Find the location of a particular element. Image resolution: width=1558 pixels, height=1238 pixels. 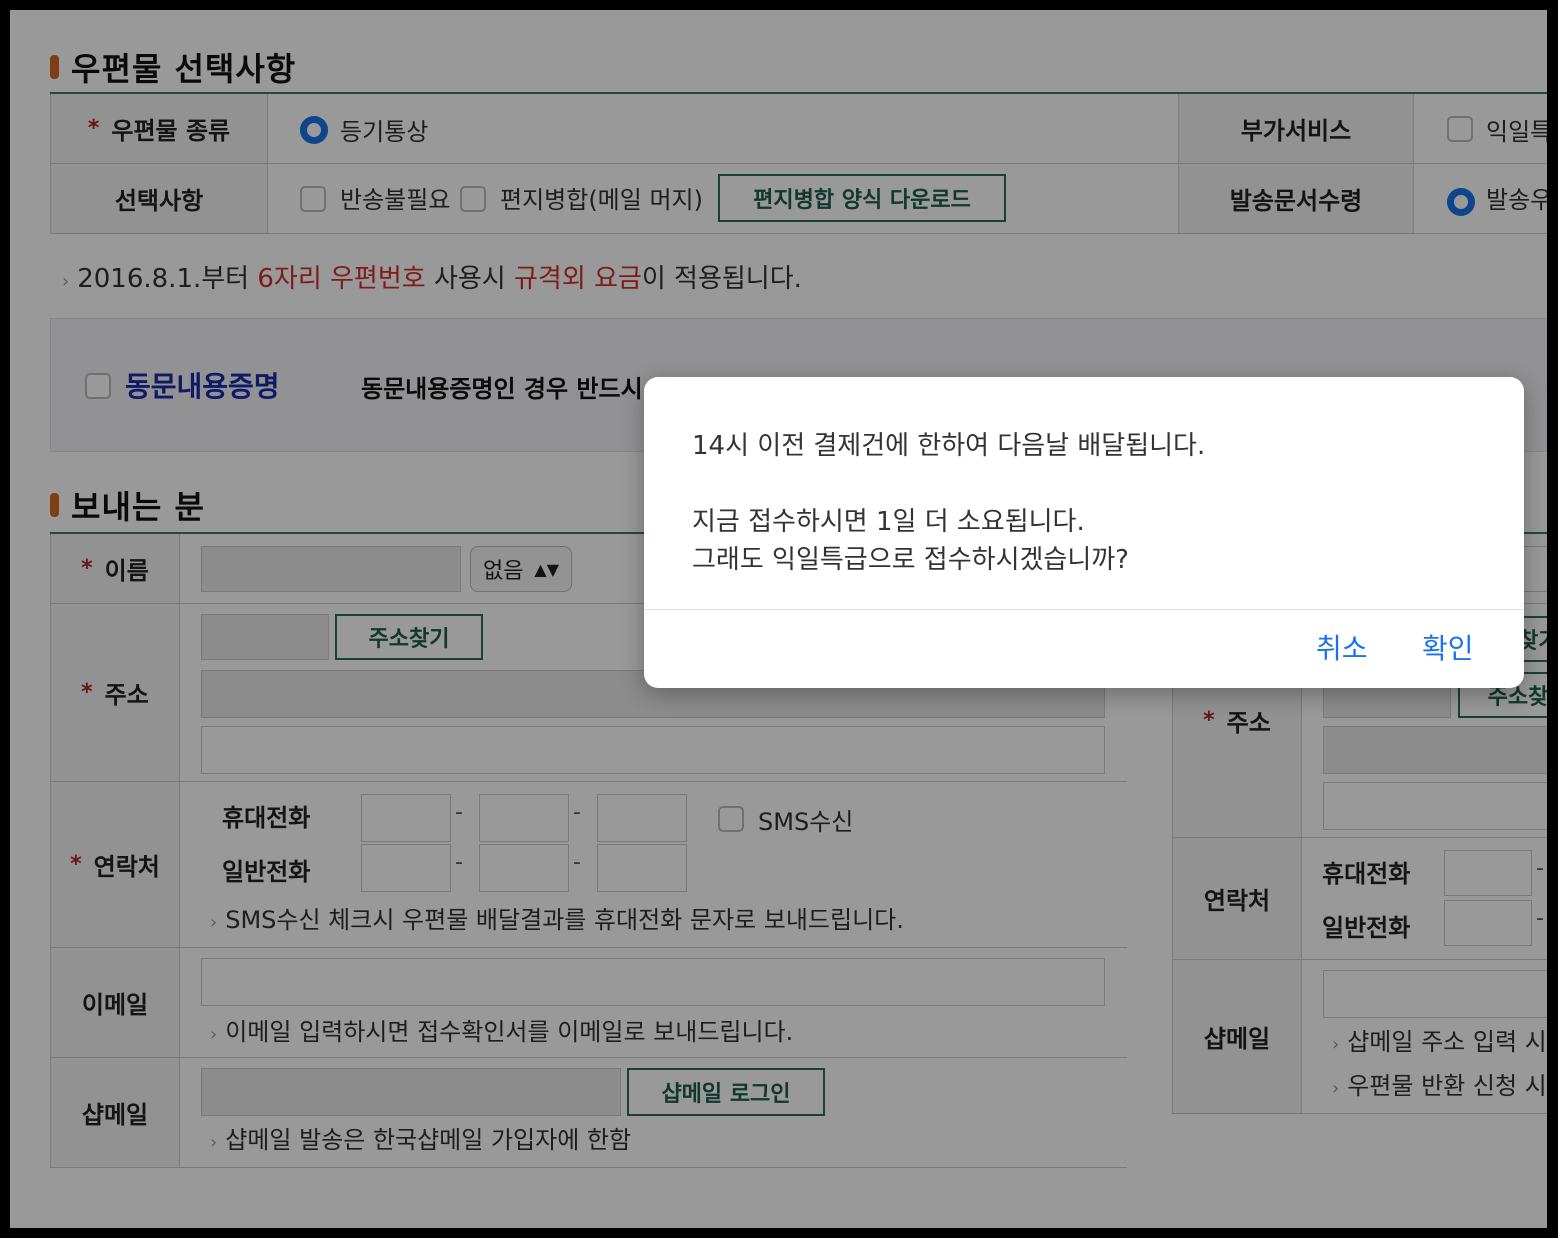

dialog-message-line2: 지금 접수하시면 1일 더 소요됩니다. is located at coordinates (888, 522).